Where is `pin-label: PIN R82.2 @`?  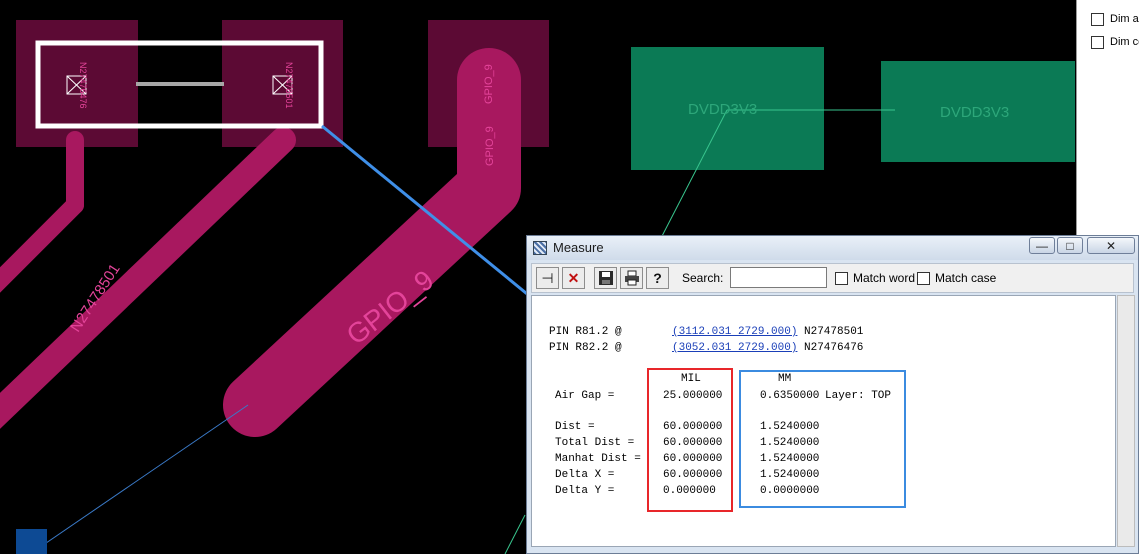 pin-label: PIN R82.2 @ is located at coordinates (585, 348).